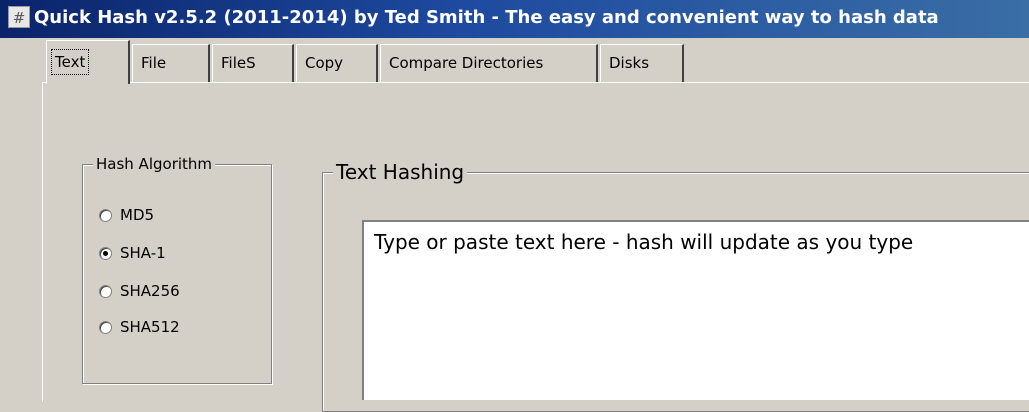  I want to click on tab-files: FileS, so click(253, 63).